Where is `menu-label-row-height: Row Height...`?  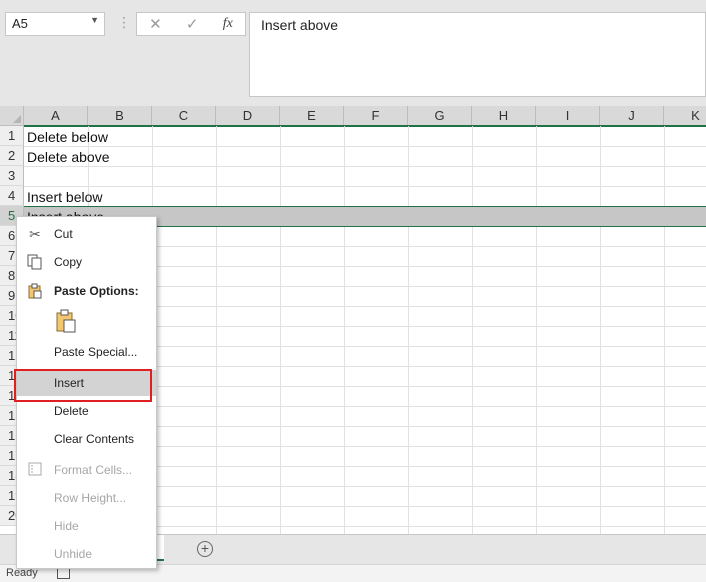 menu-label-row-height: Row Height... is located at coordinates (90, 498).